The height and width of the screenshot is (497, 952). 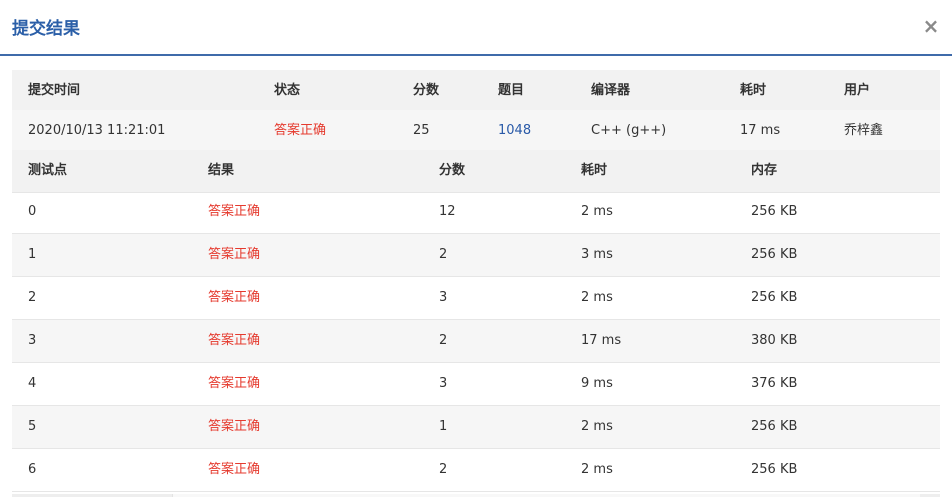 I want to click on status-badge: 答案正确, so click(x=300, y=130).